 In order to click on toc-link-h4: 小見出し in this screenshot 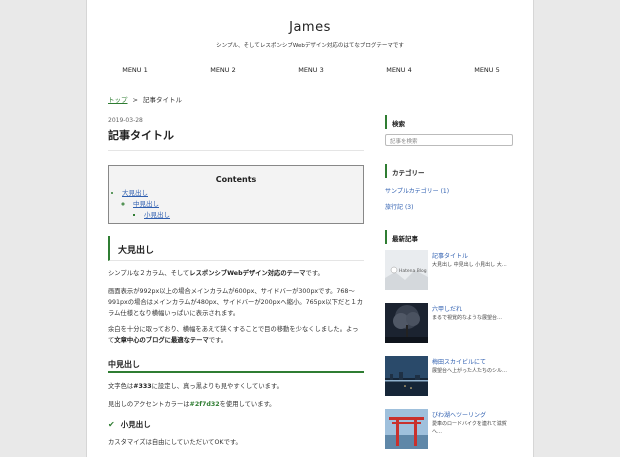, I will do `click(157, 215)`.